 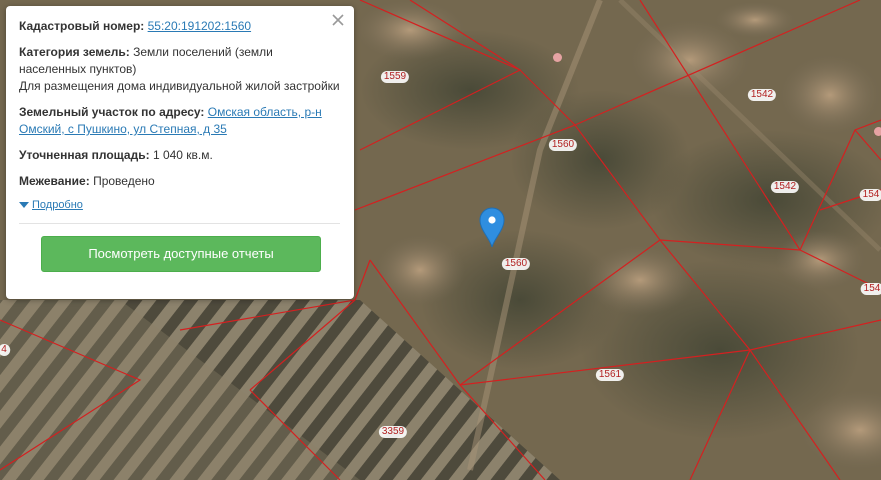 What do you see at coordinates (395, 77) in the screenshot?
I see `plot-label-1559: 1559` at bounding box center [395, 77].